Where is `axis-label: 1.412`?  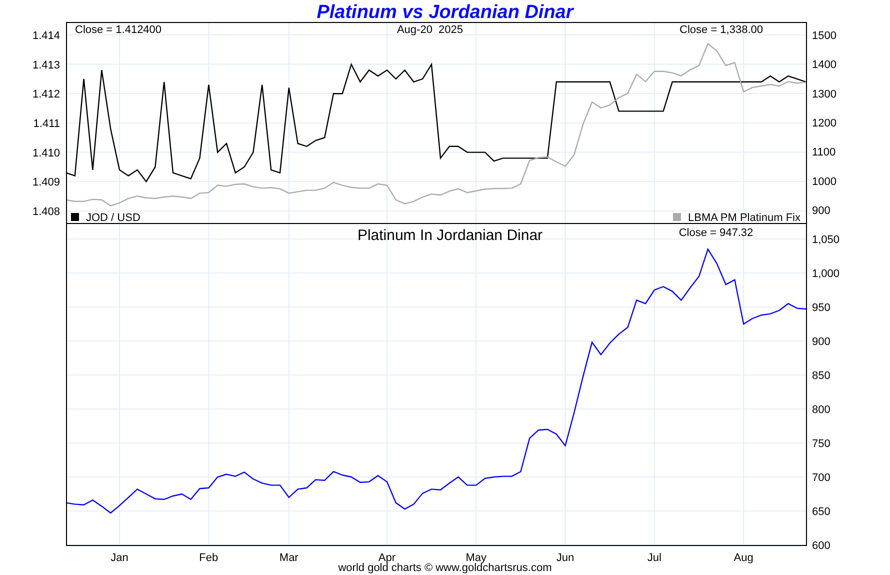 axis-label: 1.412 is located at coordinates (46, 94).